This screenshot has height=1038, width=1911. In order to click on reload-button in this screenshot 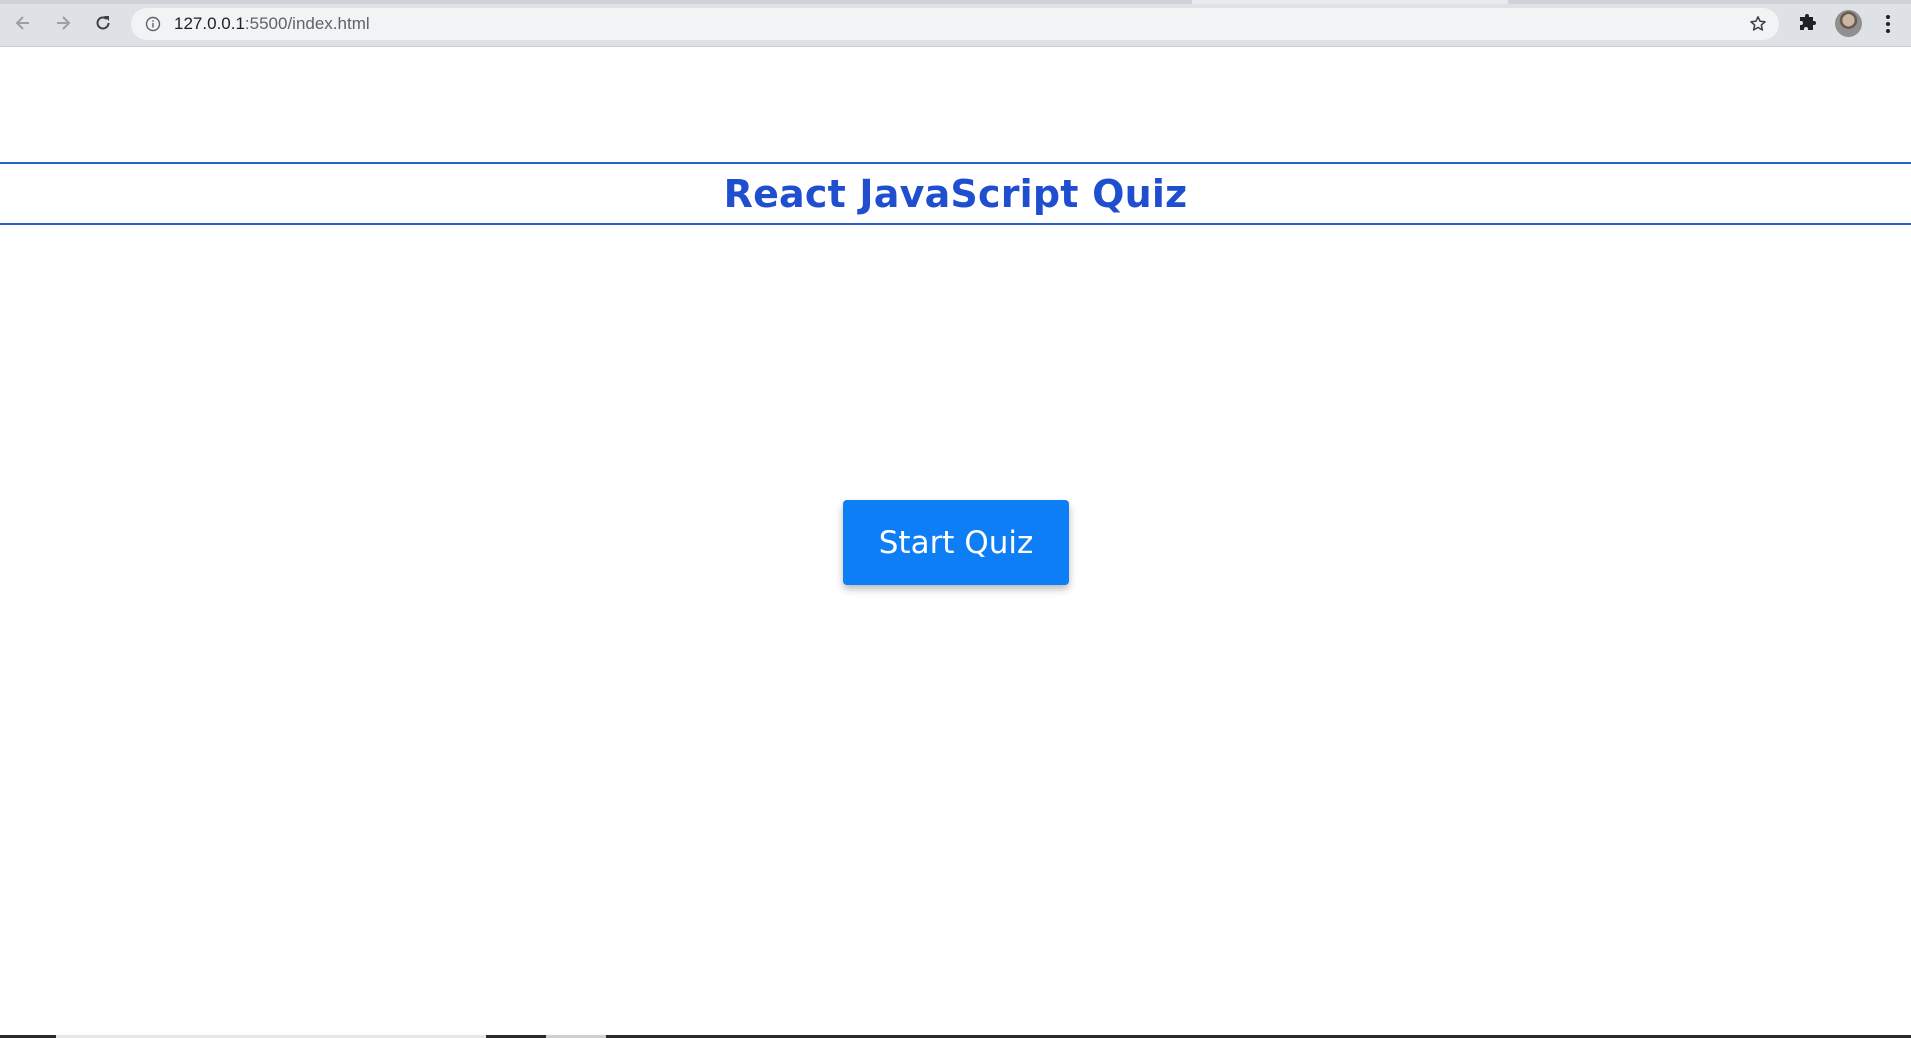, I will do `click(103, 23)`.